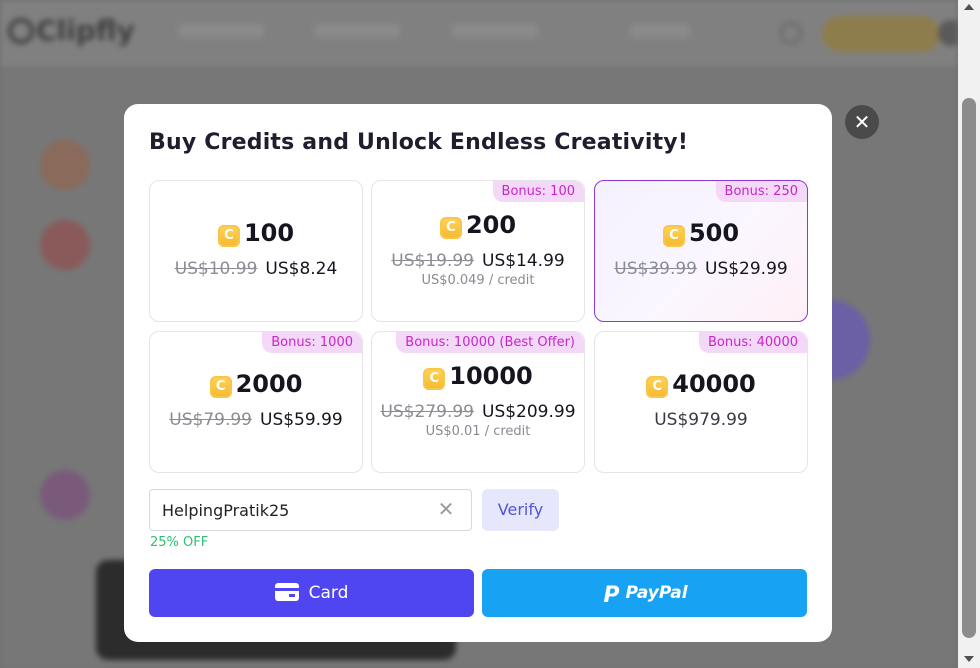 The width and height of the screenshot is (980, 668). What do you see at coordinates (179, 542) in the screenshot?
I see `discount-label: 25% OFF` at bounding box center [179, 542].